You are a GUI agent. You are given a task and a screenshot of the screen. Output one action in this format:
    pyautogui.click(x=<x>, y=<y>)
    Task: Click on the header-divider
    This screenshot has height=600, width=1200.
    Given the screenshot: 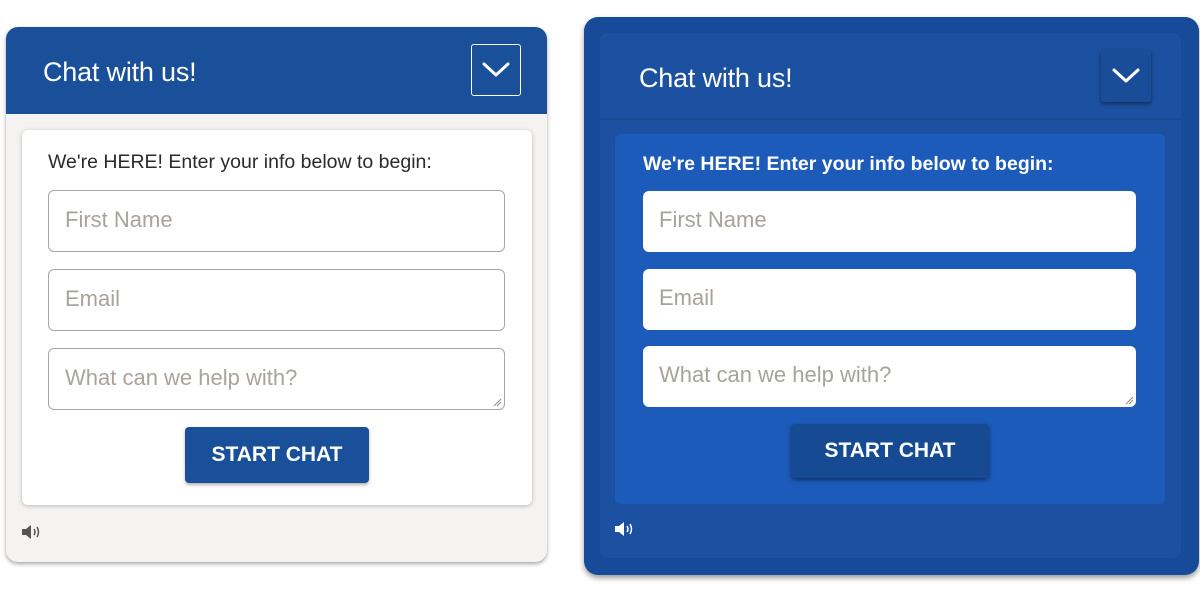 What is the action you would take?
    pyautogui.click(x=890, y=119)
    